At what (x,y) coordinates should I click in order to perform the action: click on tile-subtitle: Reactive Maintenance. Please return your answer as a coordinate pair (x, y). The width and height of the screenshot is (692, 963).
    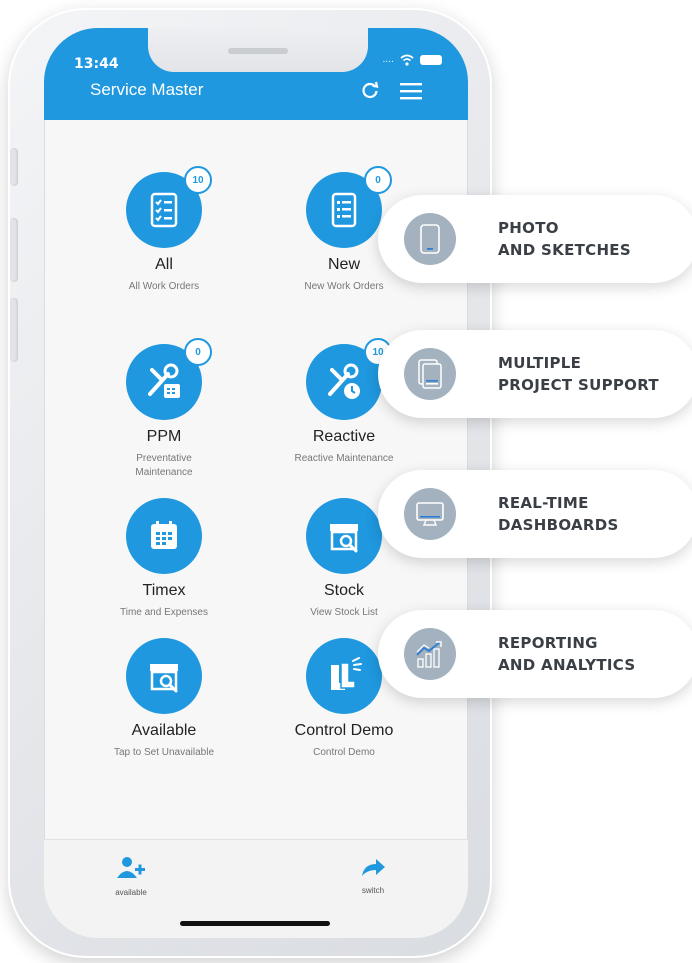
    Looking at the image, I should click on (344, 458).